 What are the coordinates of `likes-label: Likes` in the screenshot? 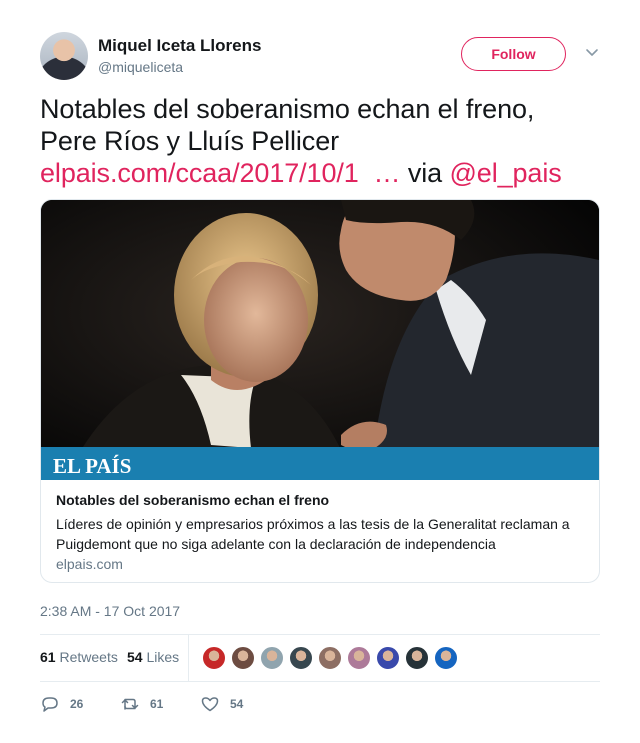 It's located at (163, 657).